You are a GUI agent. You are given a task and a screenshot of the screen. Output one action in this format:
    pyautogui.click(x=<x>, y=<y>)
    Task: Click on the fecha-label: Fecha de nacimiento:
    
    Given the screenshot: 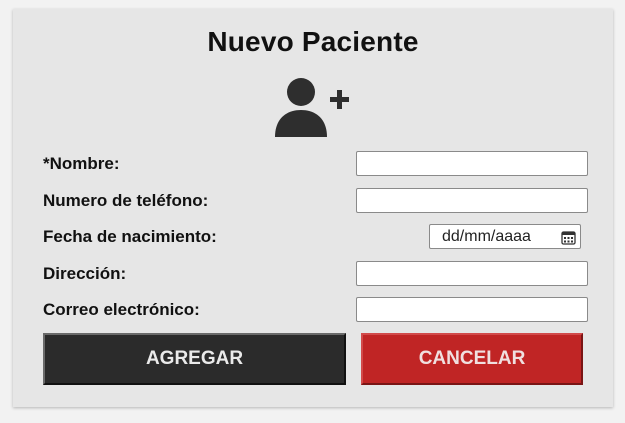 What is the action you would take?
    pyautogui.click(x=130, y=236)
    